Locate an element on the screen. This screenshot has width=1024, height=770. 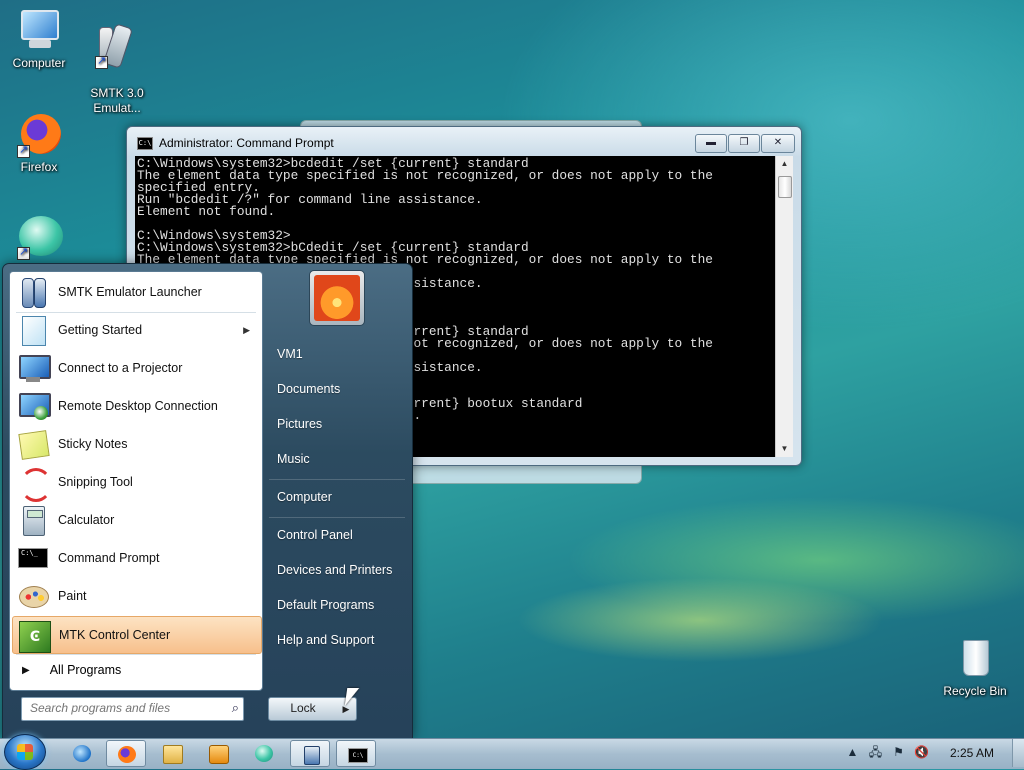
start-item-default-programs: Default Programs is located at coordinates (343, 605).